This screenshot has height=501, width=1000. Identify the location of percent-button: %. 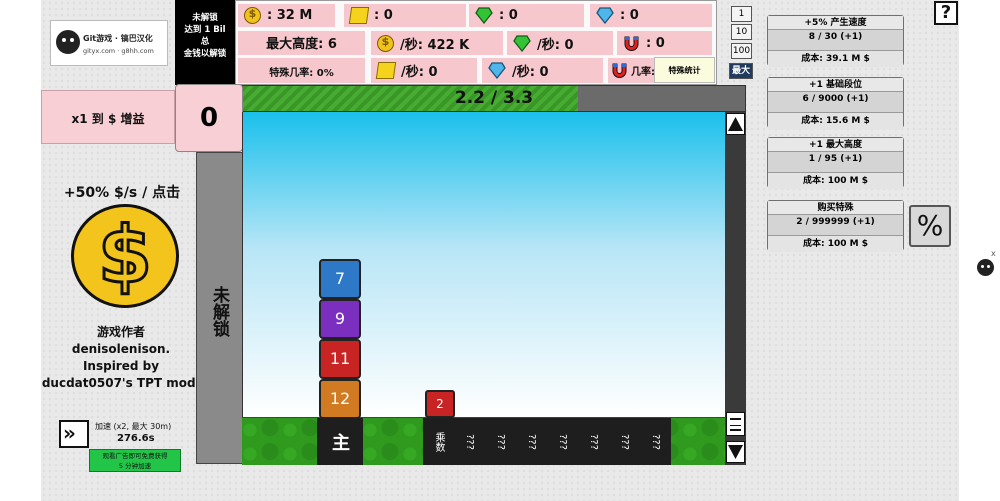
(930, 226).